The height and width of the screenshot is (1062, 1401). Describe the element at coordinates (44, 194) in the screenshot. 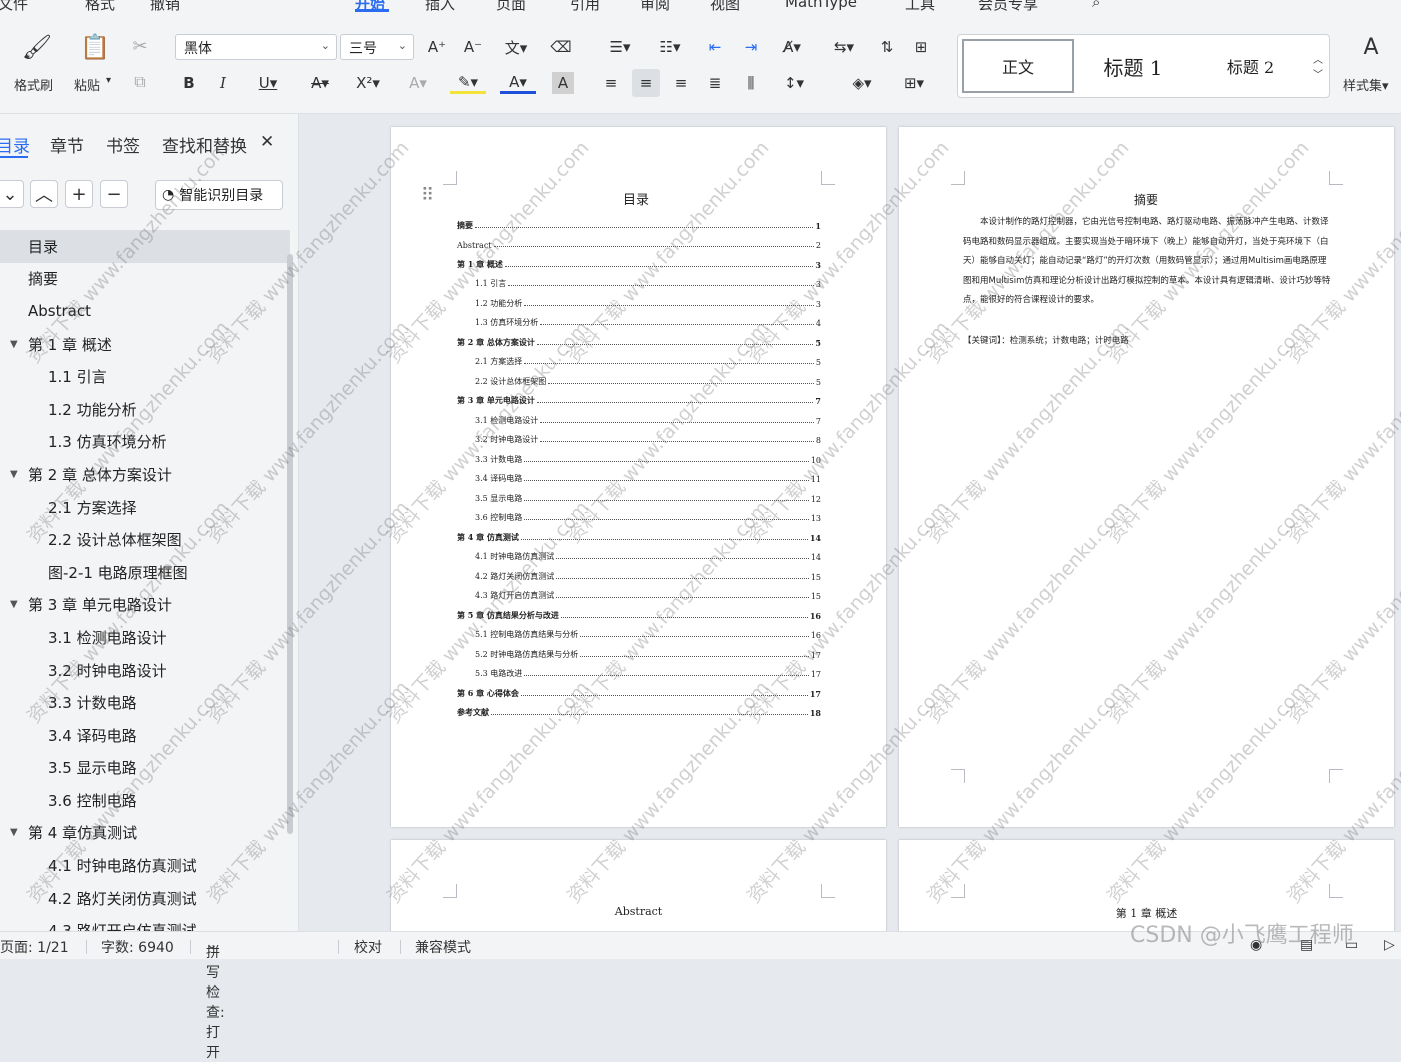

I see `chevron-up-icon: ︿` at that location.